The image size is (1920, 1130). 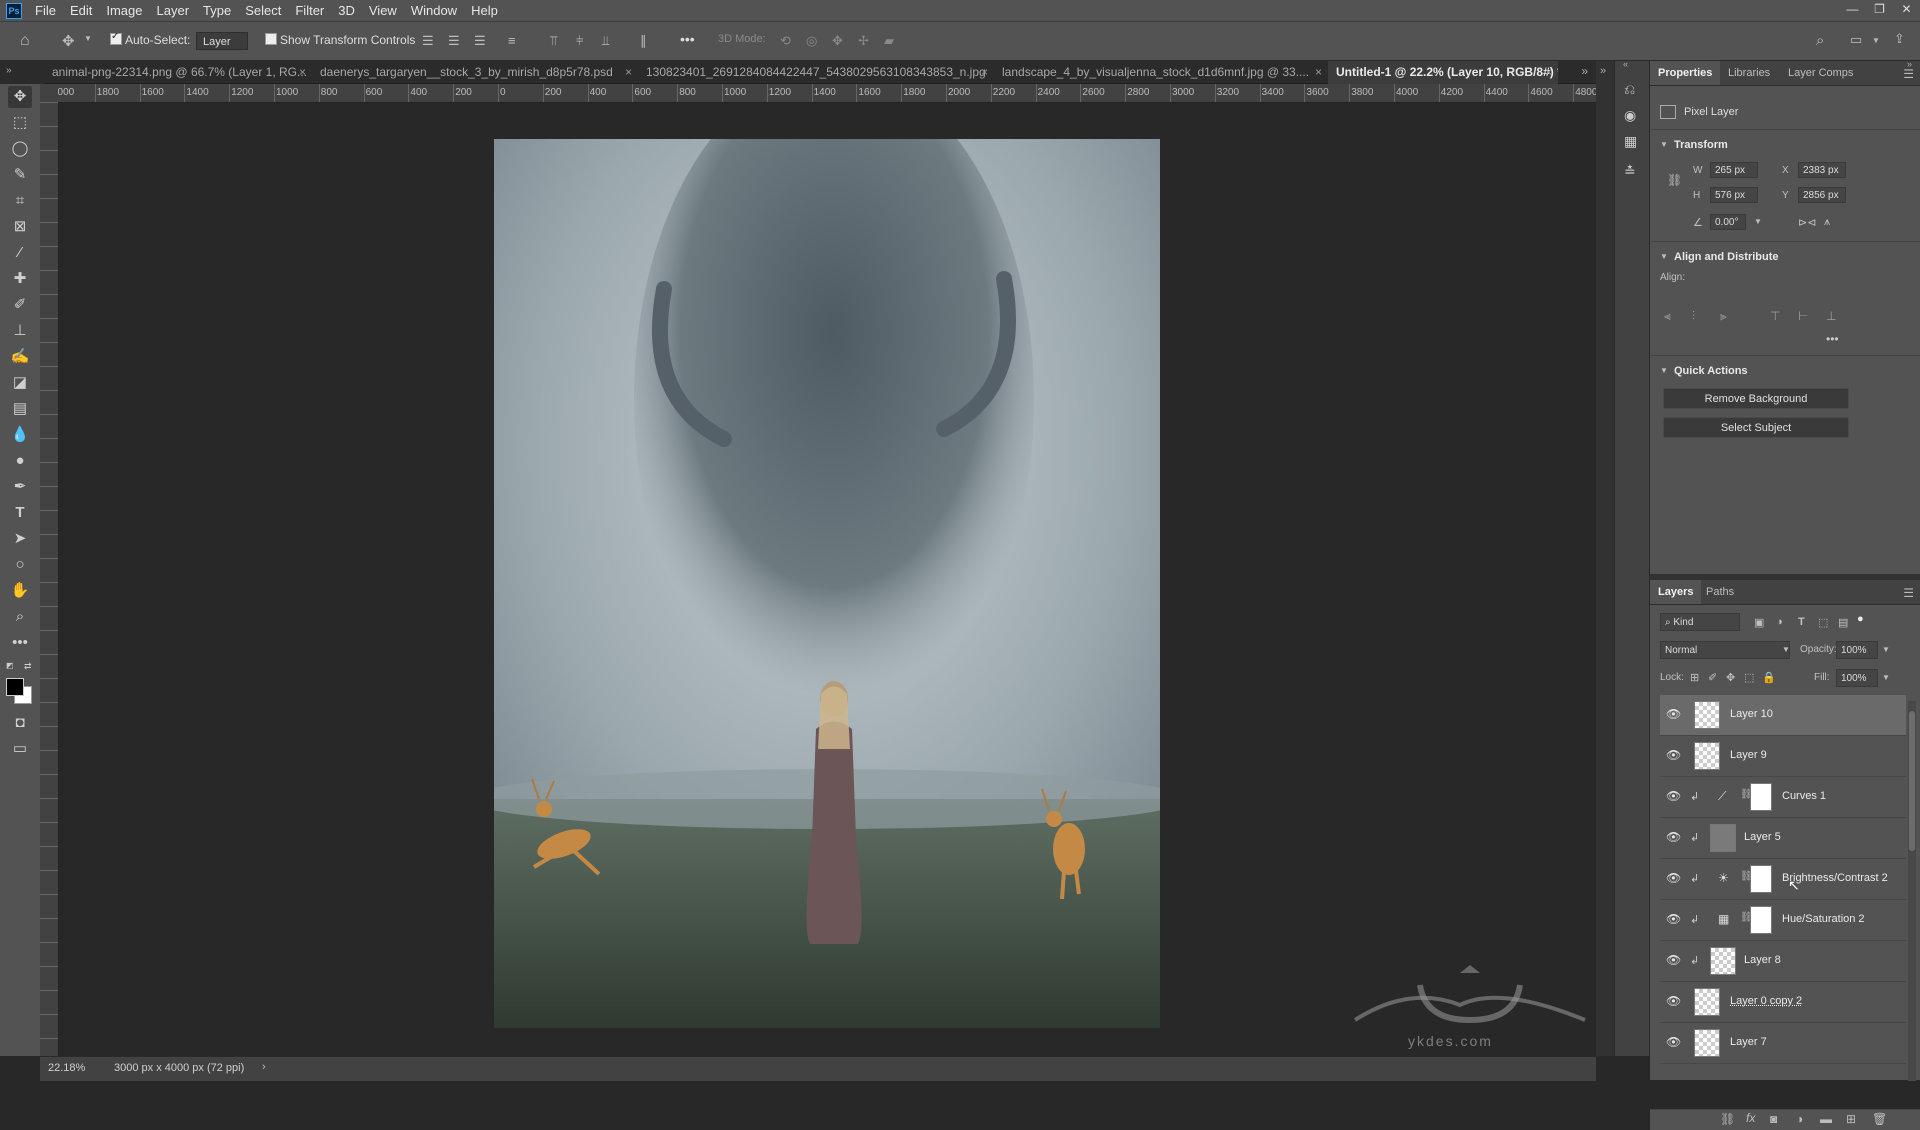 I want to click on layer-row: 👁 Layer 9, so click(x=1783, y=756).